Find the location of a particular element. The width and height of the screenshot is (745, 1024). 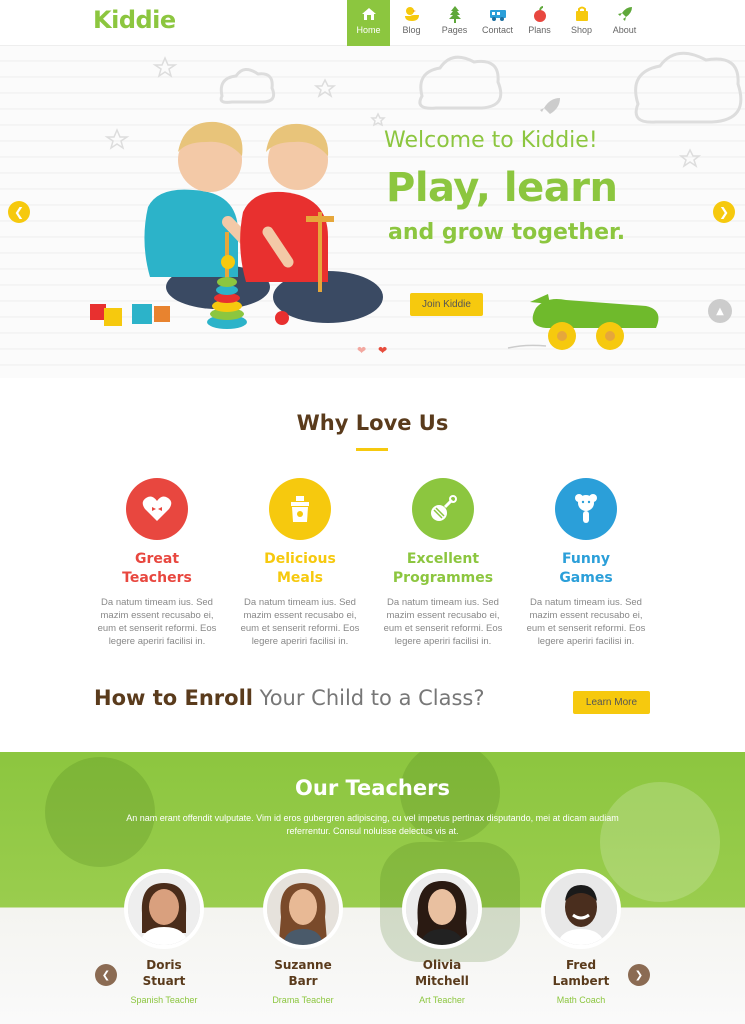

teacher-card: Fred Lambert Math Coach is located at coordinates (581, 937).